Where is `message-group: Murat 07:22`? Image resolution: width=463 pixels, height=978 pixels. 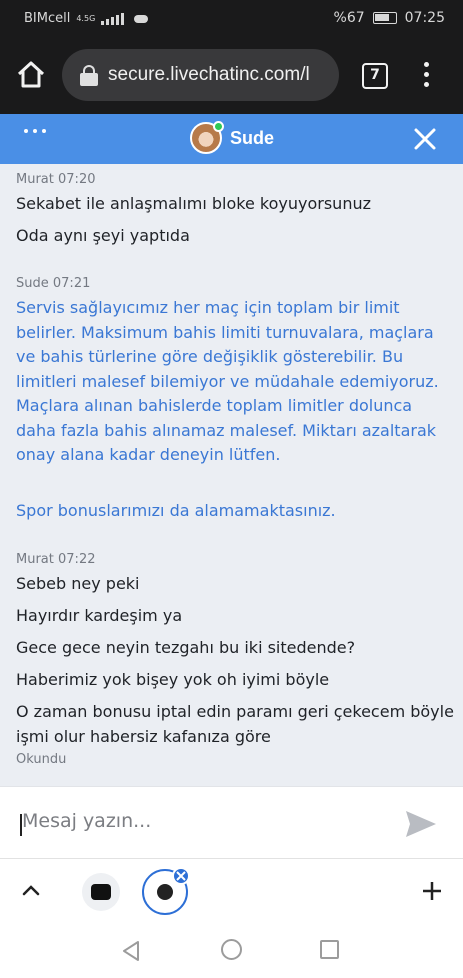
message-group: Murat 07:22 is located at coordinates (236, 559).